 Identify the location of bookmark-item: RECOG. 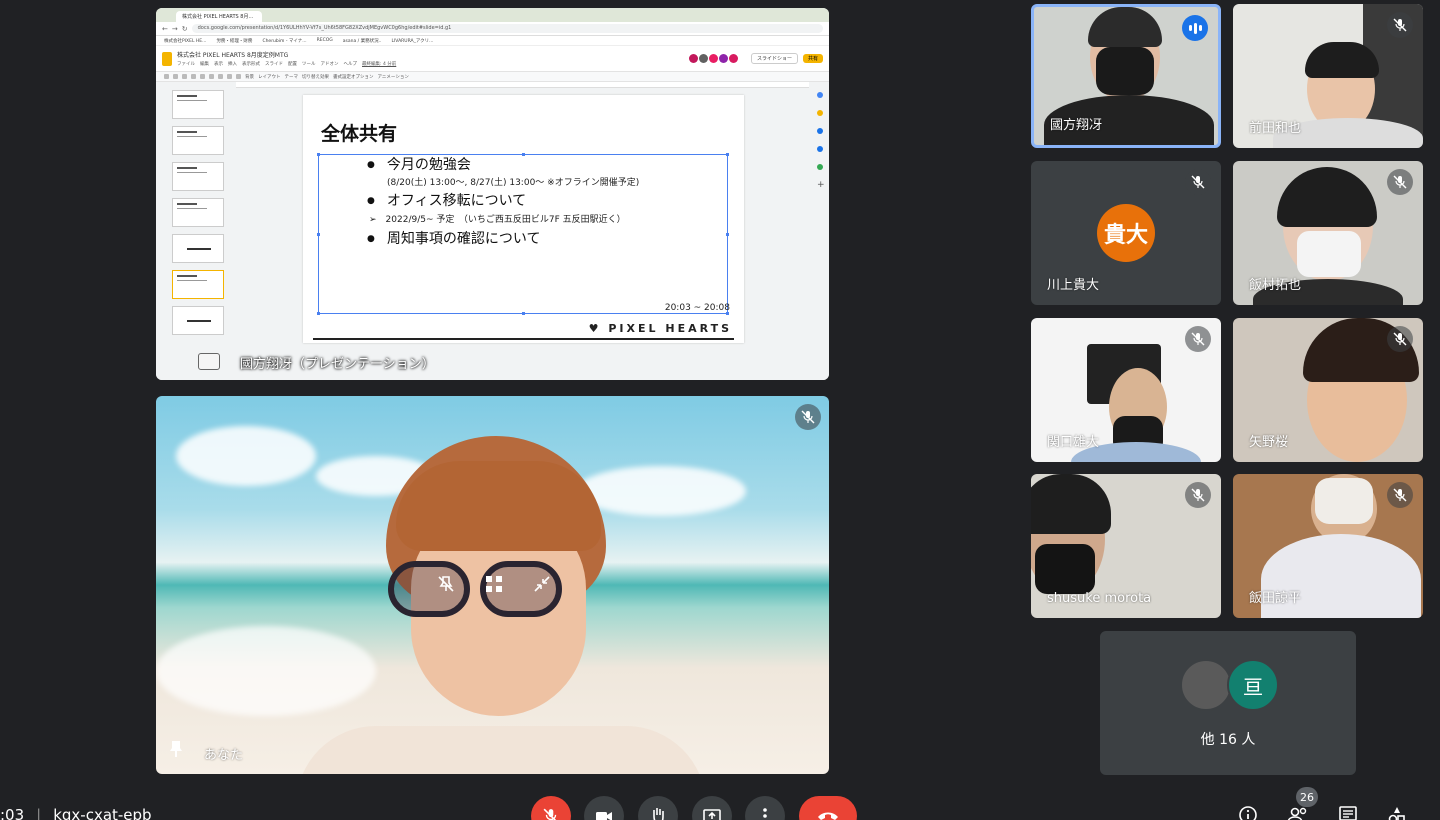
(325, 40).